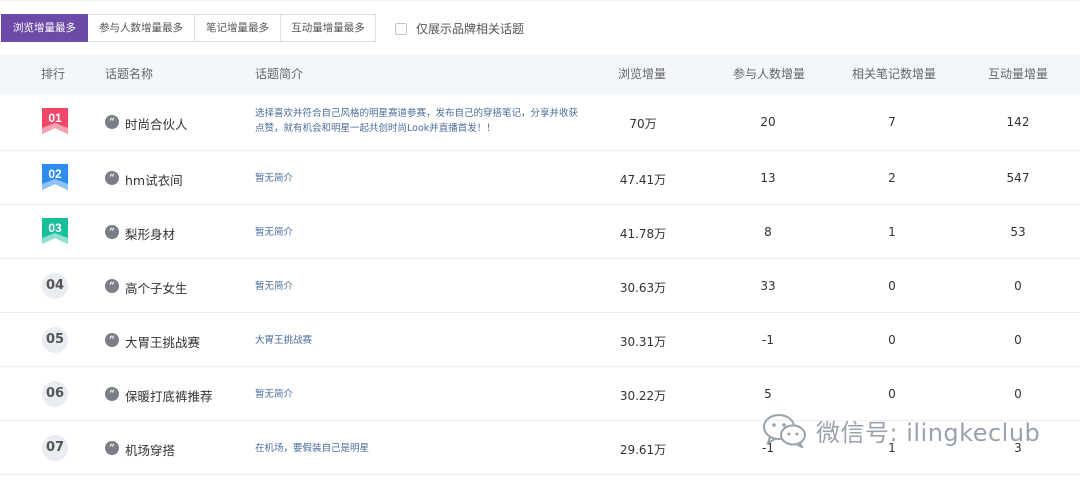 The height and width of the screenshot is (481, 1080). I want to click on participants-value: 33, so click(768, 286).